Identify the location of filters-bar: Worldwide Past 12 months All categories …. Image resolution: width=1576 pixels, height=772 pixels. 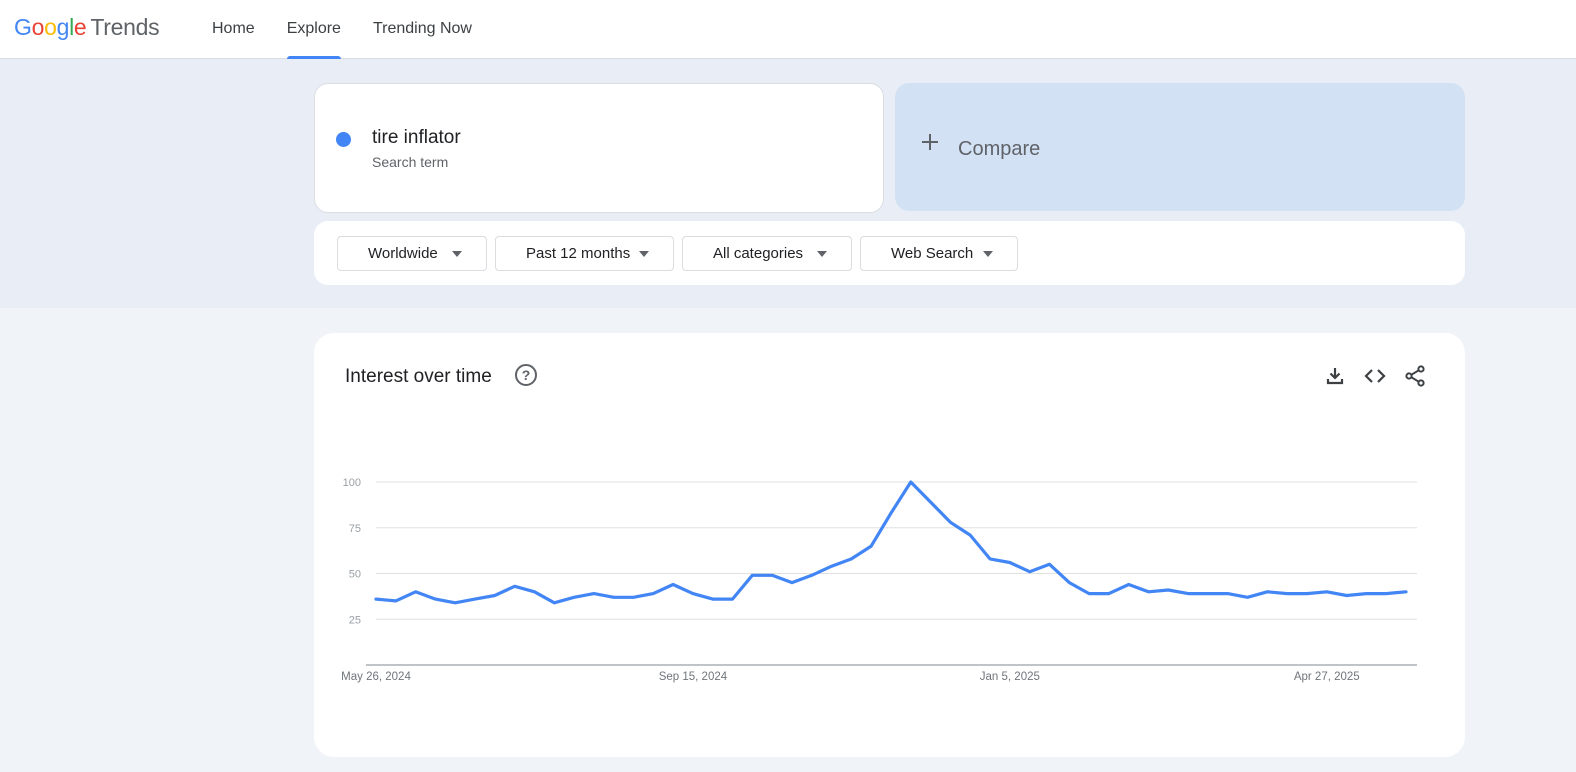
(889, 253).